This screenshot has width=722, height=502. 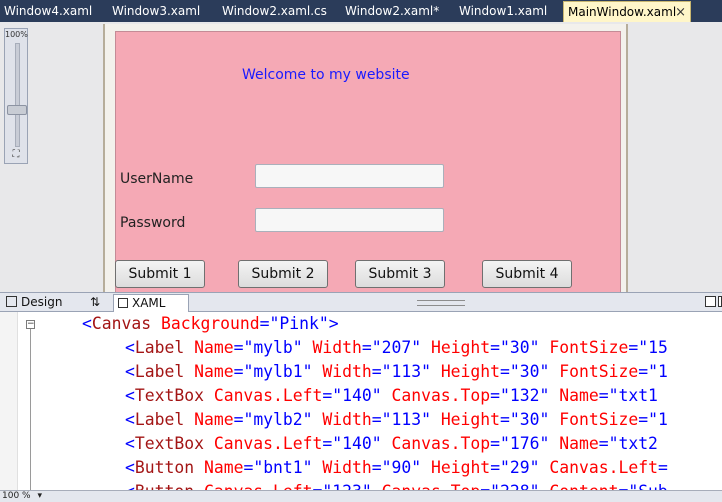 What do you see at coordinates (283, 467) in the screenshot?
I see `code-token: ="bnt1"` at bounding box center [283, 467].